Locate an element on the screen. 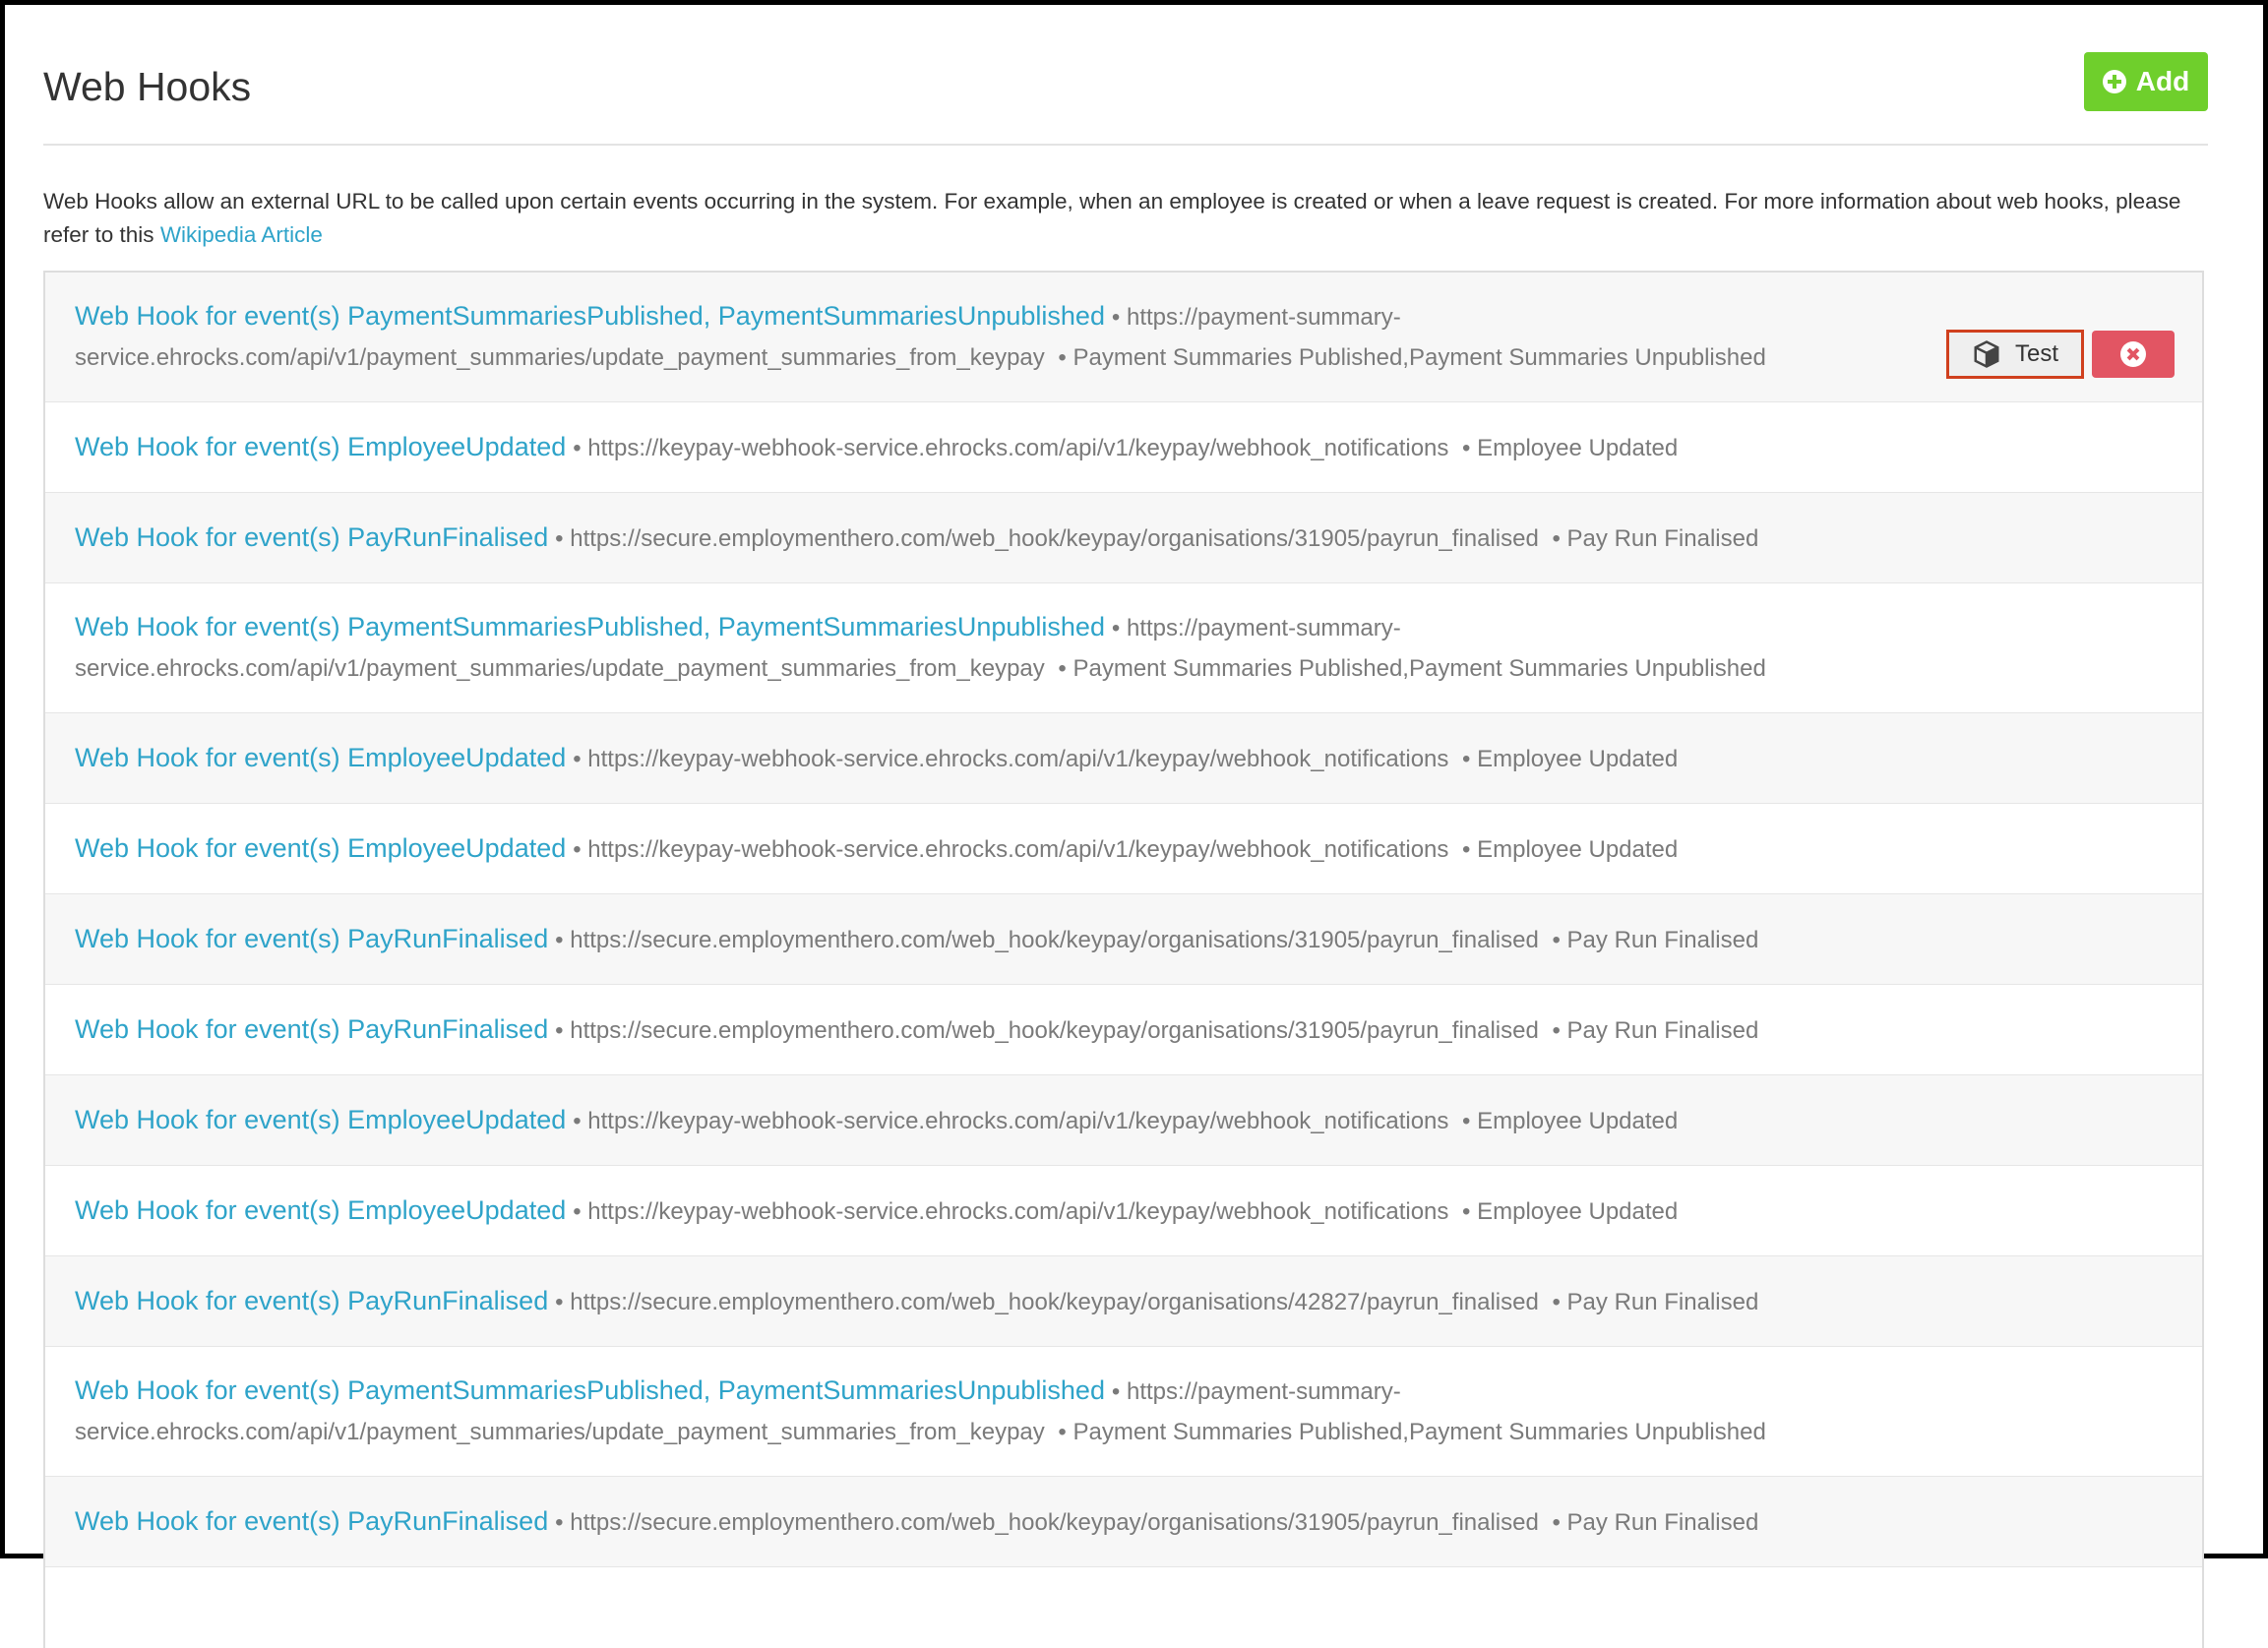 This screenshot has height=1648, width=2268. test-button-label: Test is located at coordinates (2036, 353).